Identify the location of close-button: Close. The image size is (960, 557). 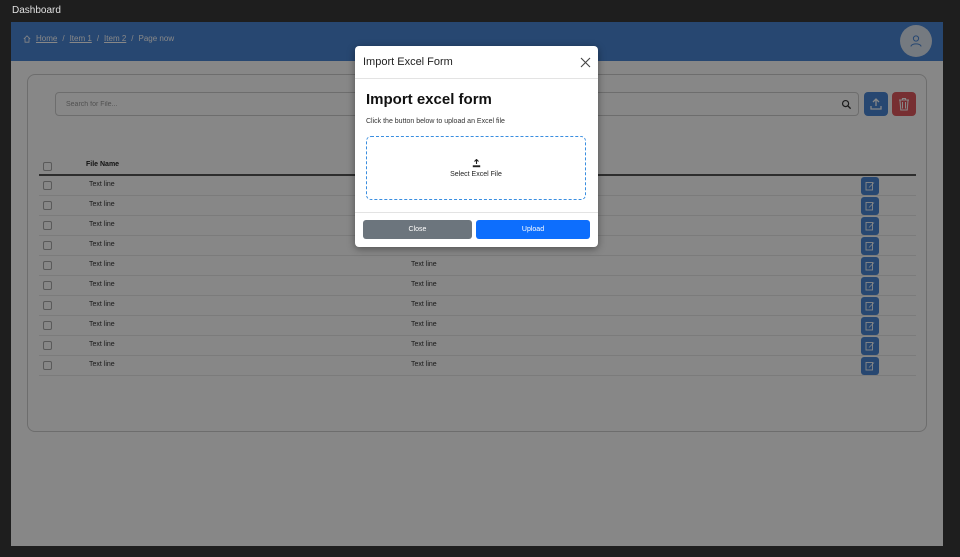
(417, 229).